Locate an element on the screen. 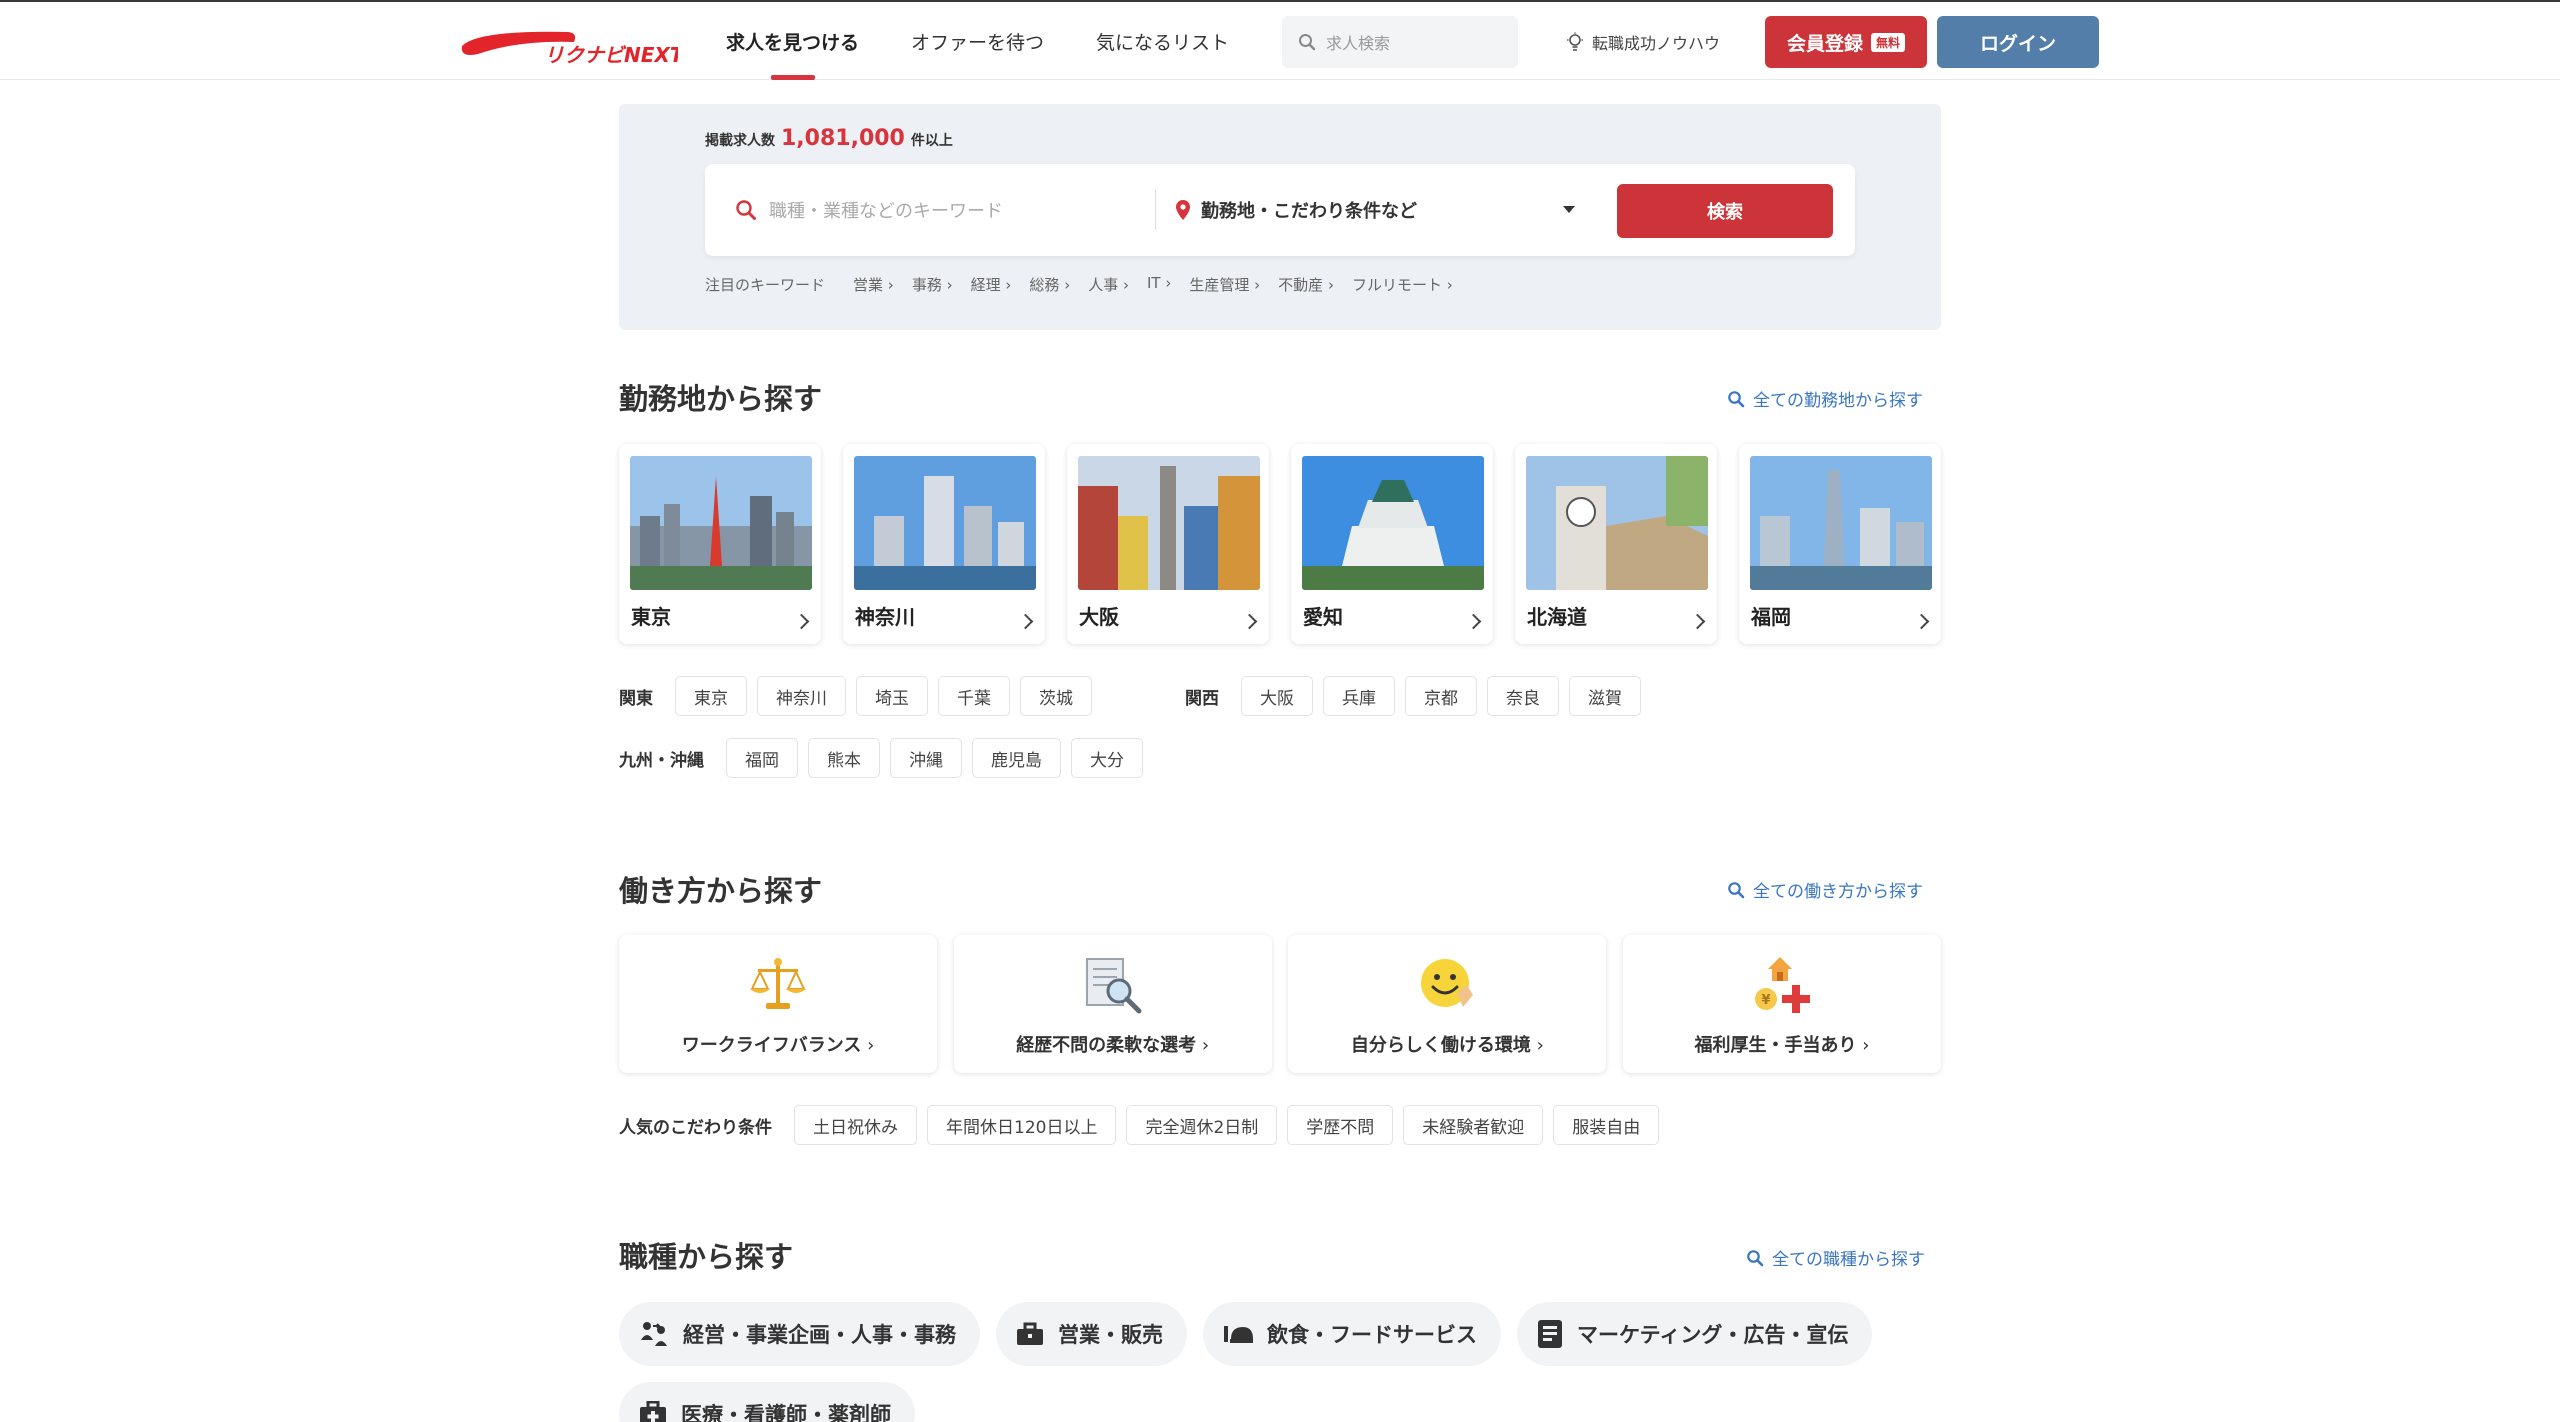 The image size is (2560, 1422). condition-chip: 完全週休2日制 is located at coordinates (1202, 1125).